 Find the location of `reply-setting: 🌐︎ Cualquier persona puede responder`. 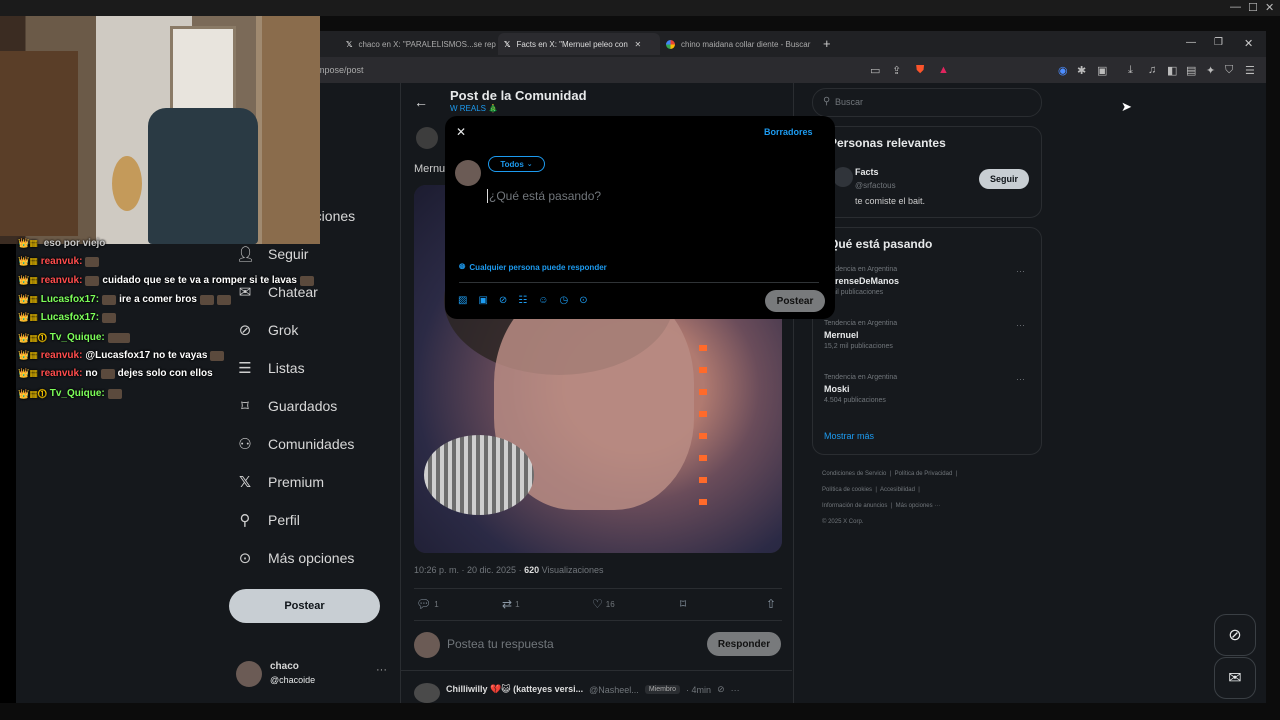

reply-setting: 🌐︎ Cualquier persona puede responder is located at coordinates (533, 267).